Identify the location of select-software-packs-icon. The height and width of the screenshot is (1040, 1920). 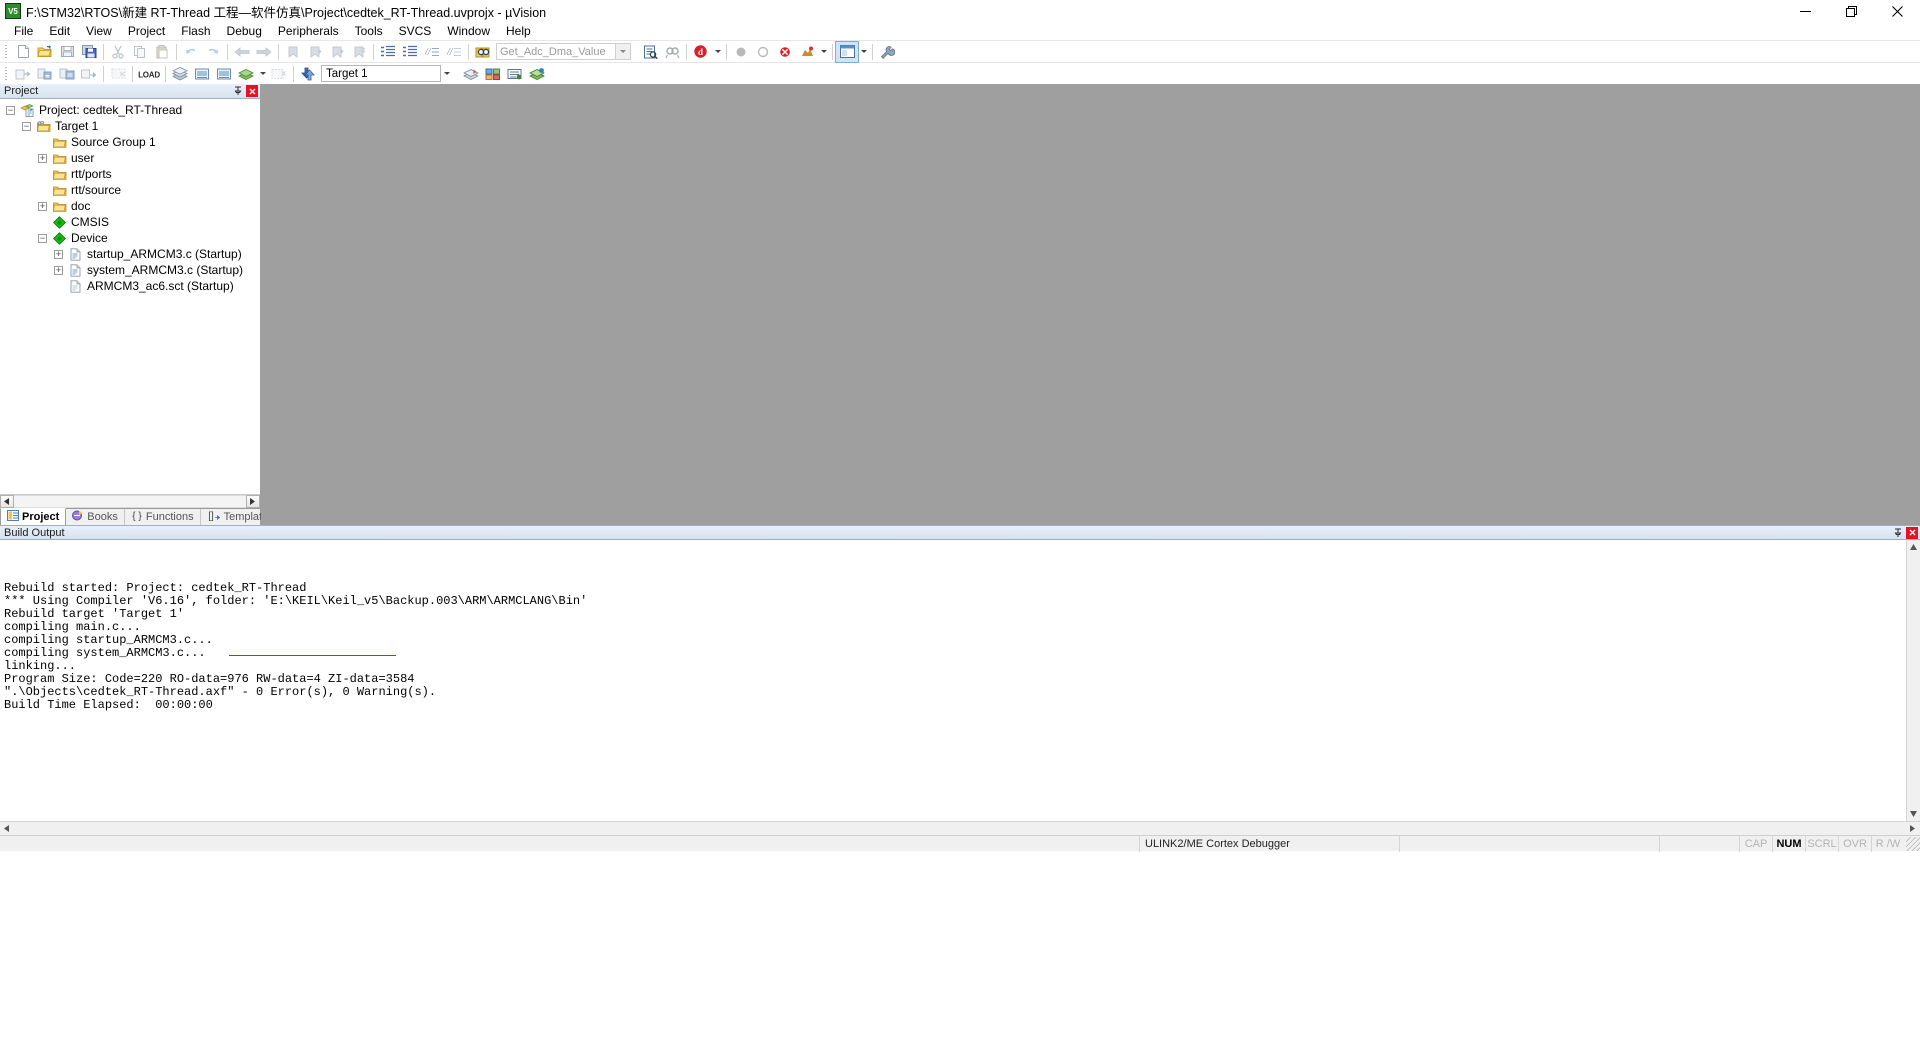
(246, 74).